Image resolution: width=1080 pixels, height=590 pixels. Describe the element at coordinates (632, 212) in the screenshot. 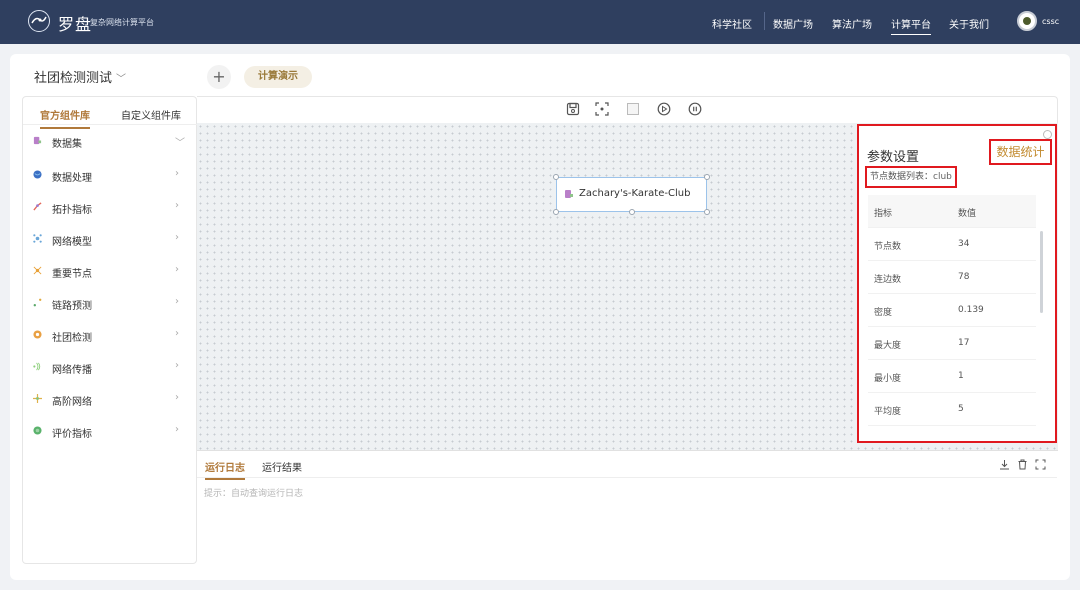

I see `output-port` at that location.